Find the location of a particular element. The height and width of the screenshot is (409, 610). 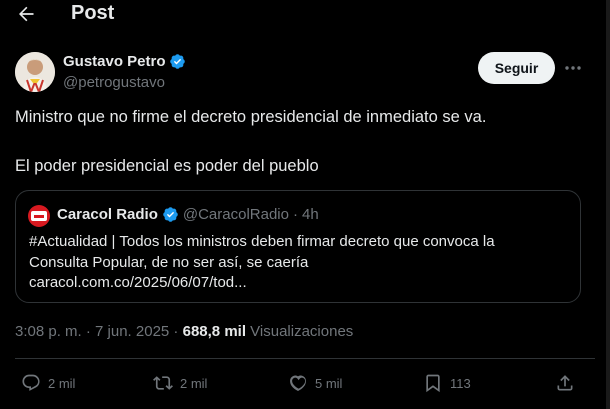

quote-author-handle: @CaracolRadio is located at coordinates (235, 214).